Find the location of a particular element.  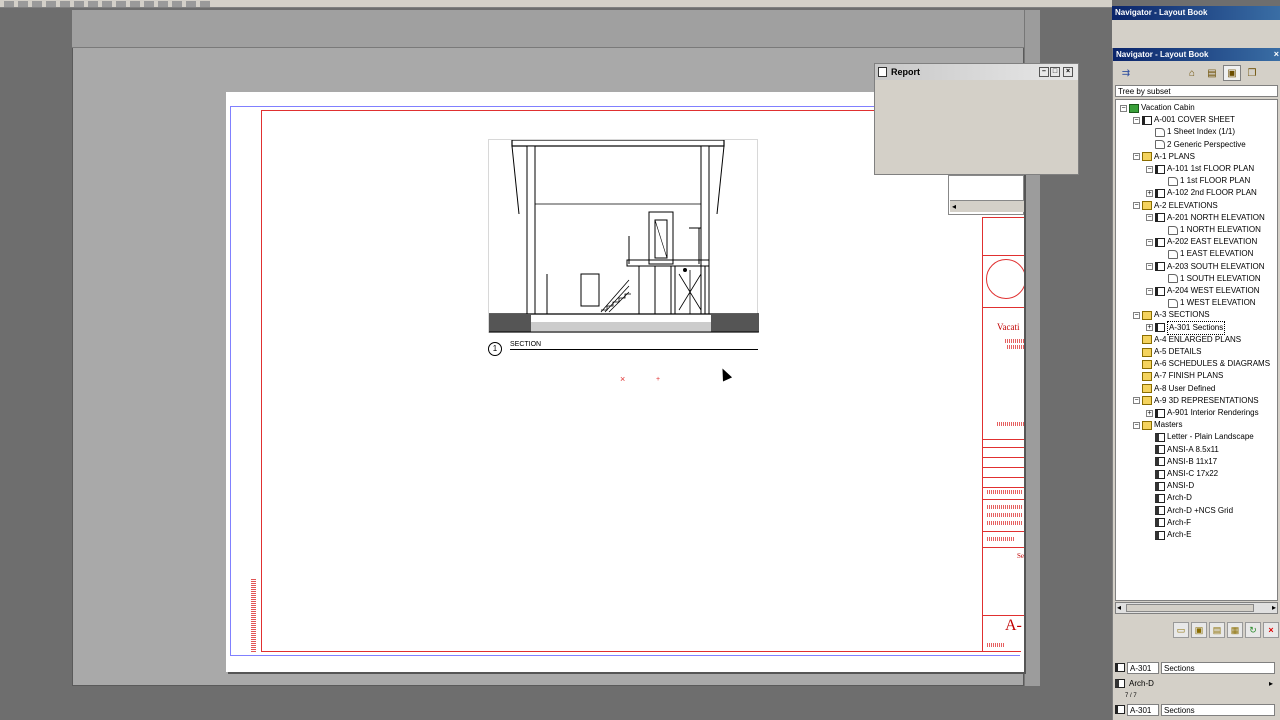

tree-item: A-6 SCHEDULES & DIAGRAMS is located at coordinates (1201, 364).